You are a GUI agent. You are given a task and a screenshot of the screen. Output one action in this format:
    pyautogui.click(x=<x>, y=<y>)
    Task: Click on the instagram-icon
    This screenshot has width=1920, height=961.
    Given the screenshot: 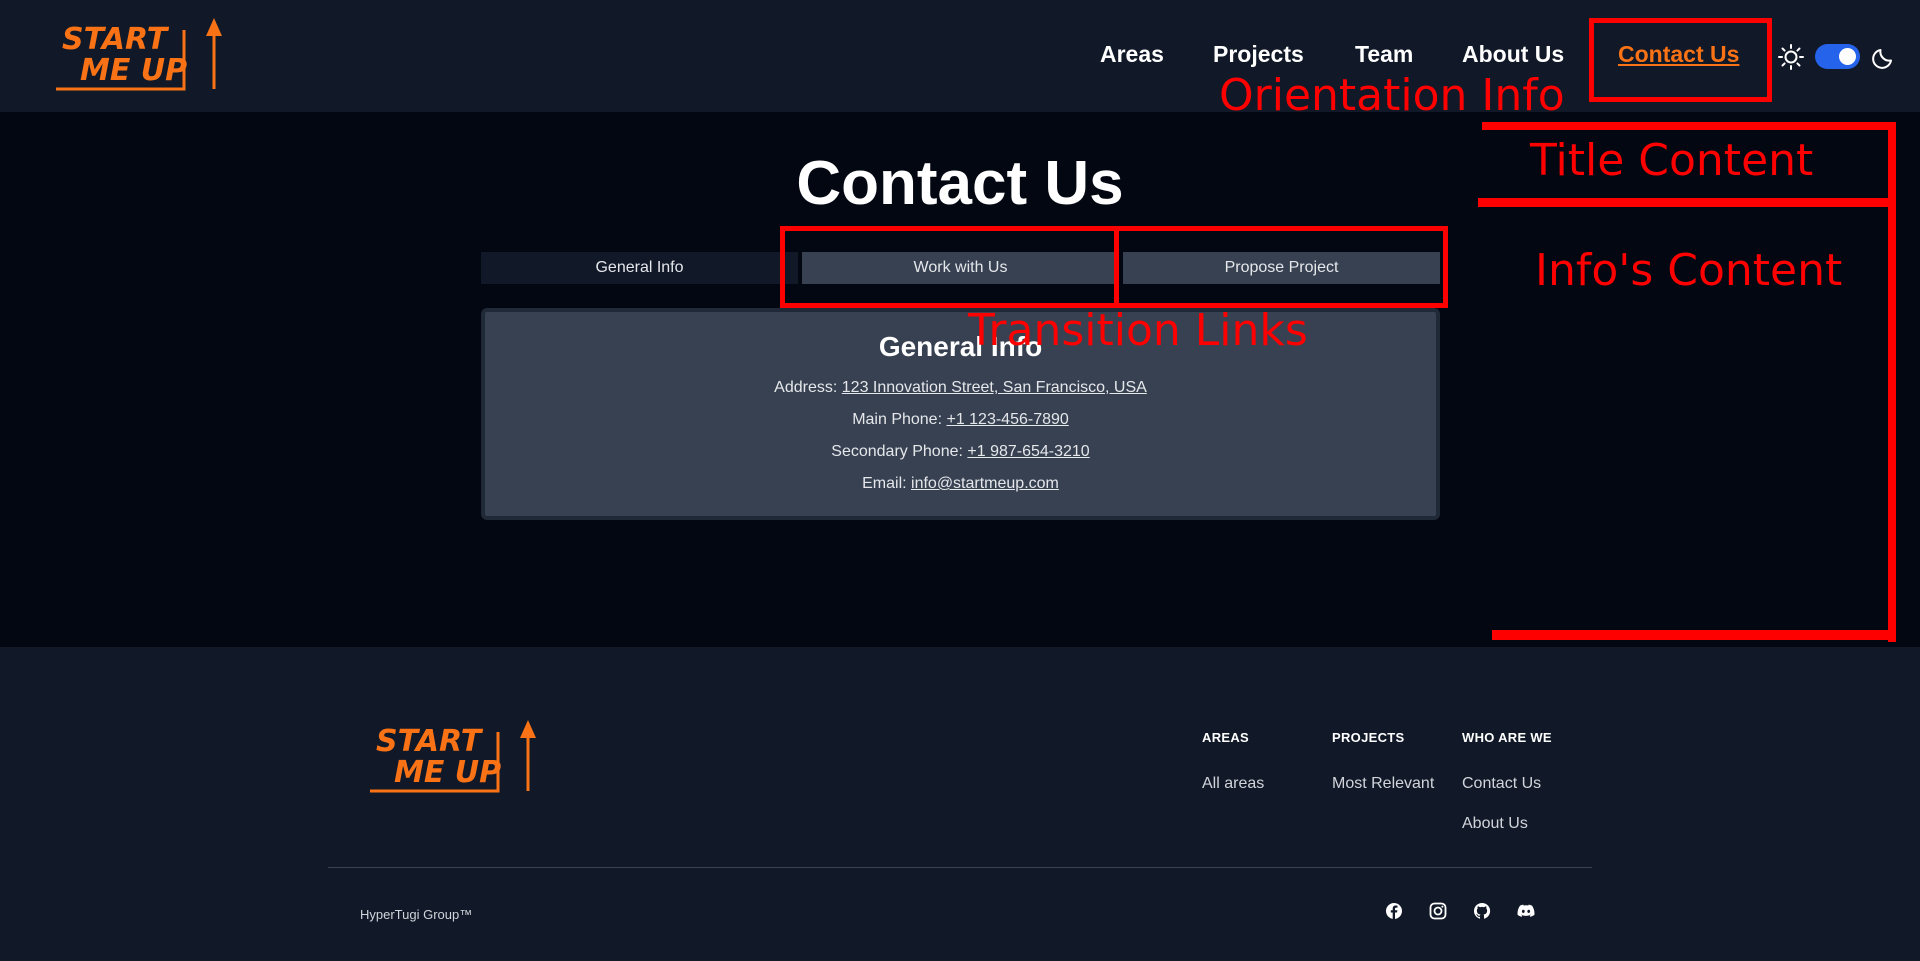 What is the action you would take?
    pyautogui.click(x=1438, y=911)
    